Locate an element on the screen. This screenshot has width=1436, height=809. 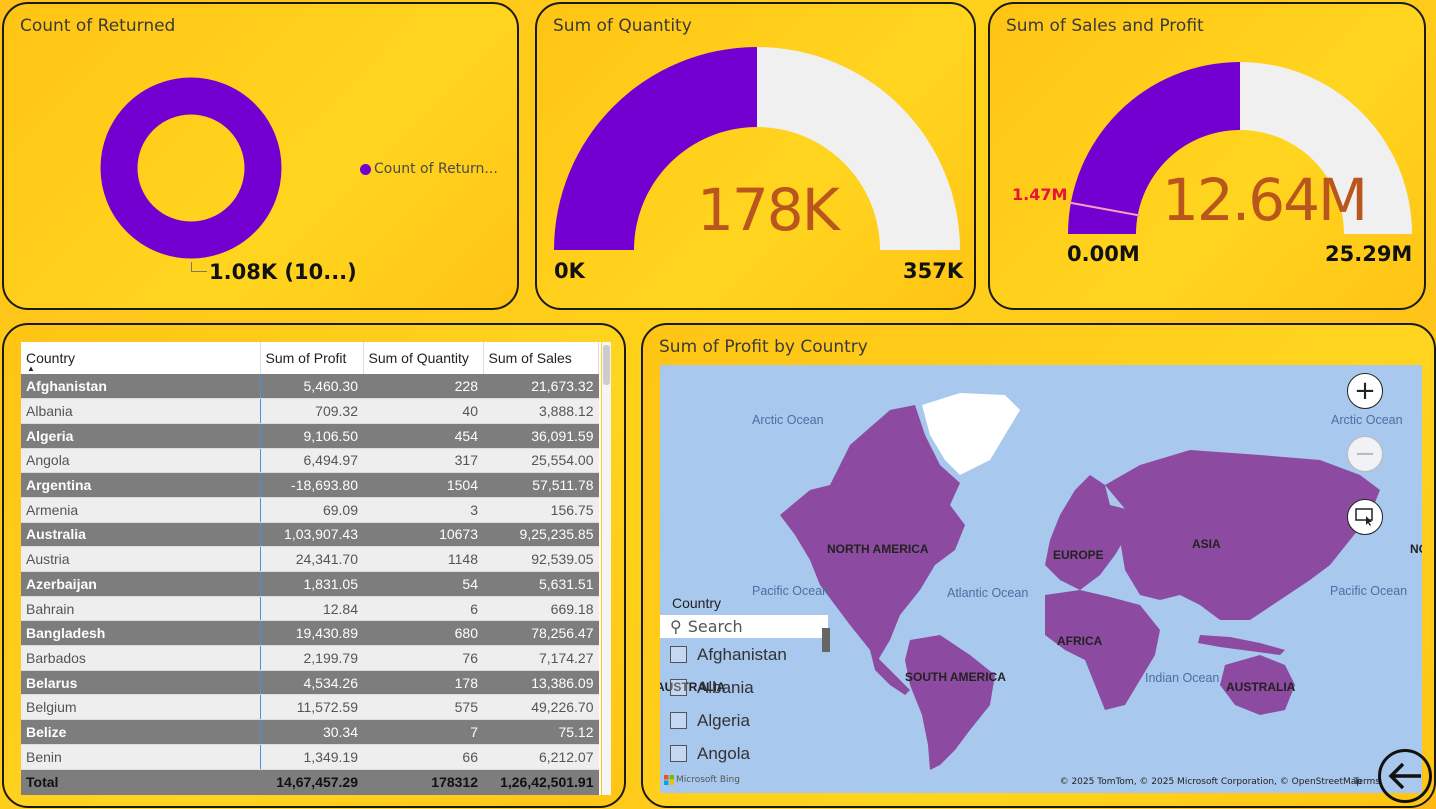
donut-data-label: 1.08K (10...) is located at coordinates (283, 272).